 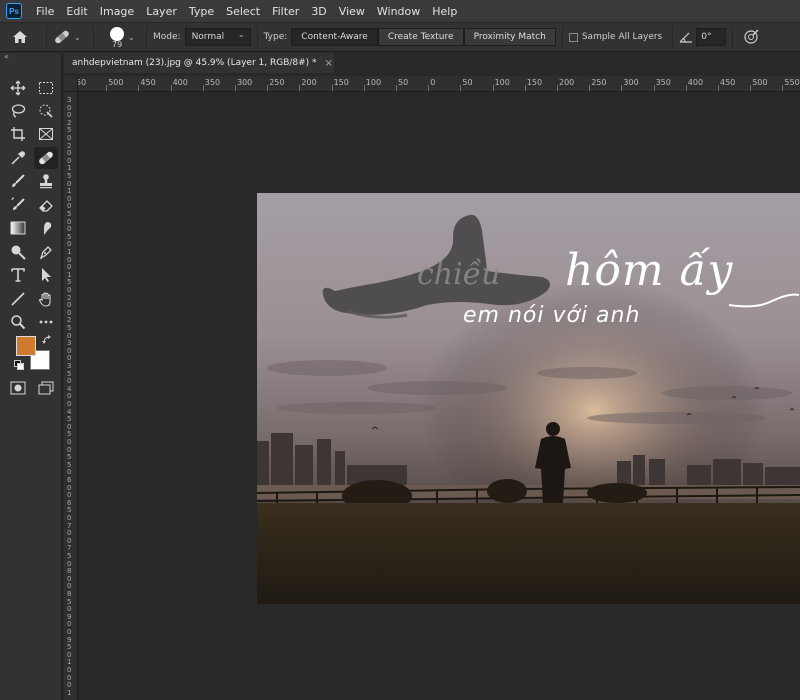 I want to click on pressure-size-icon, so click(x=751, y=37).